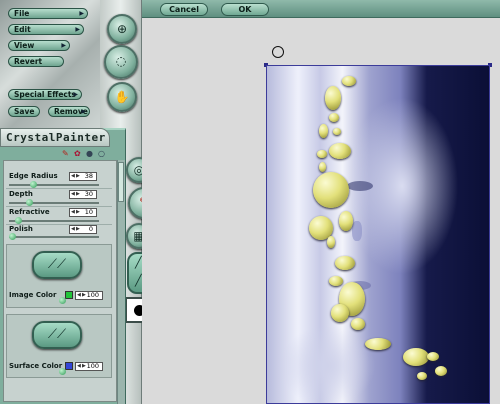  Describe the element at coordinates (48, 13) in the screenshot. I see `file-menu-button: File ▶` at that location.